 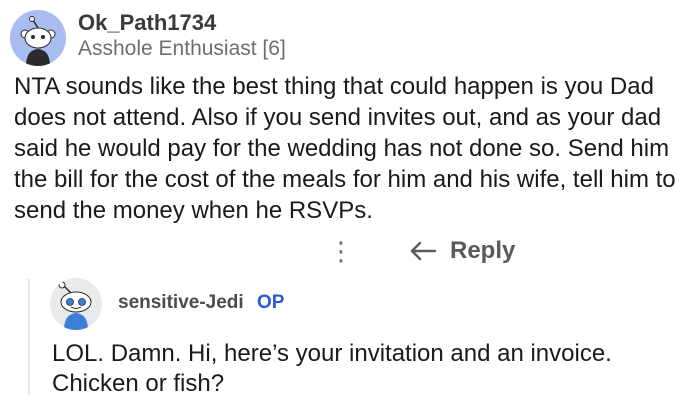 I want to click on thread-line, so click(x=29, y=337).